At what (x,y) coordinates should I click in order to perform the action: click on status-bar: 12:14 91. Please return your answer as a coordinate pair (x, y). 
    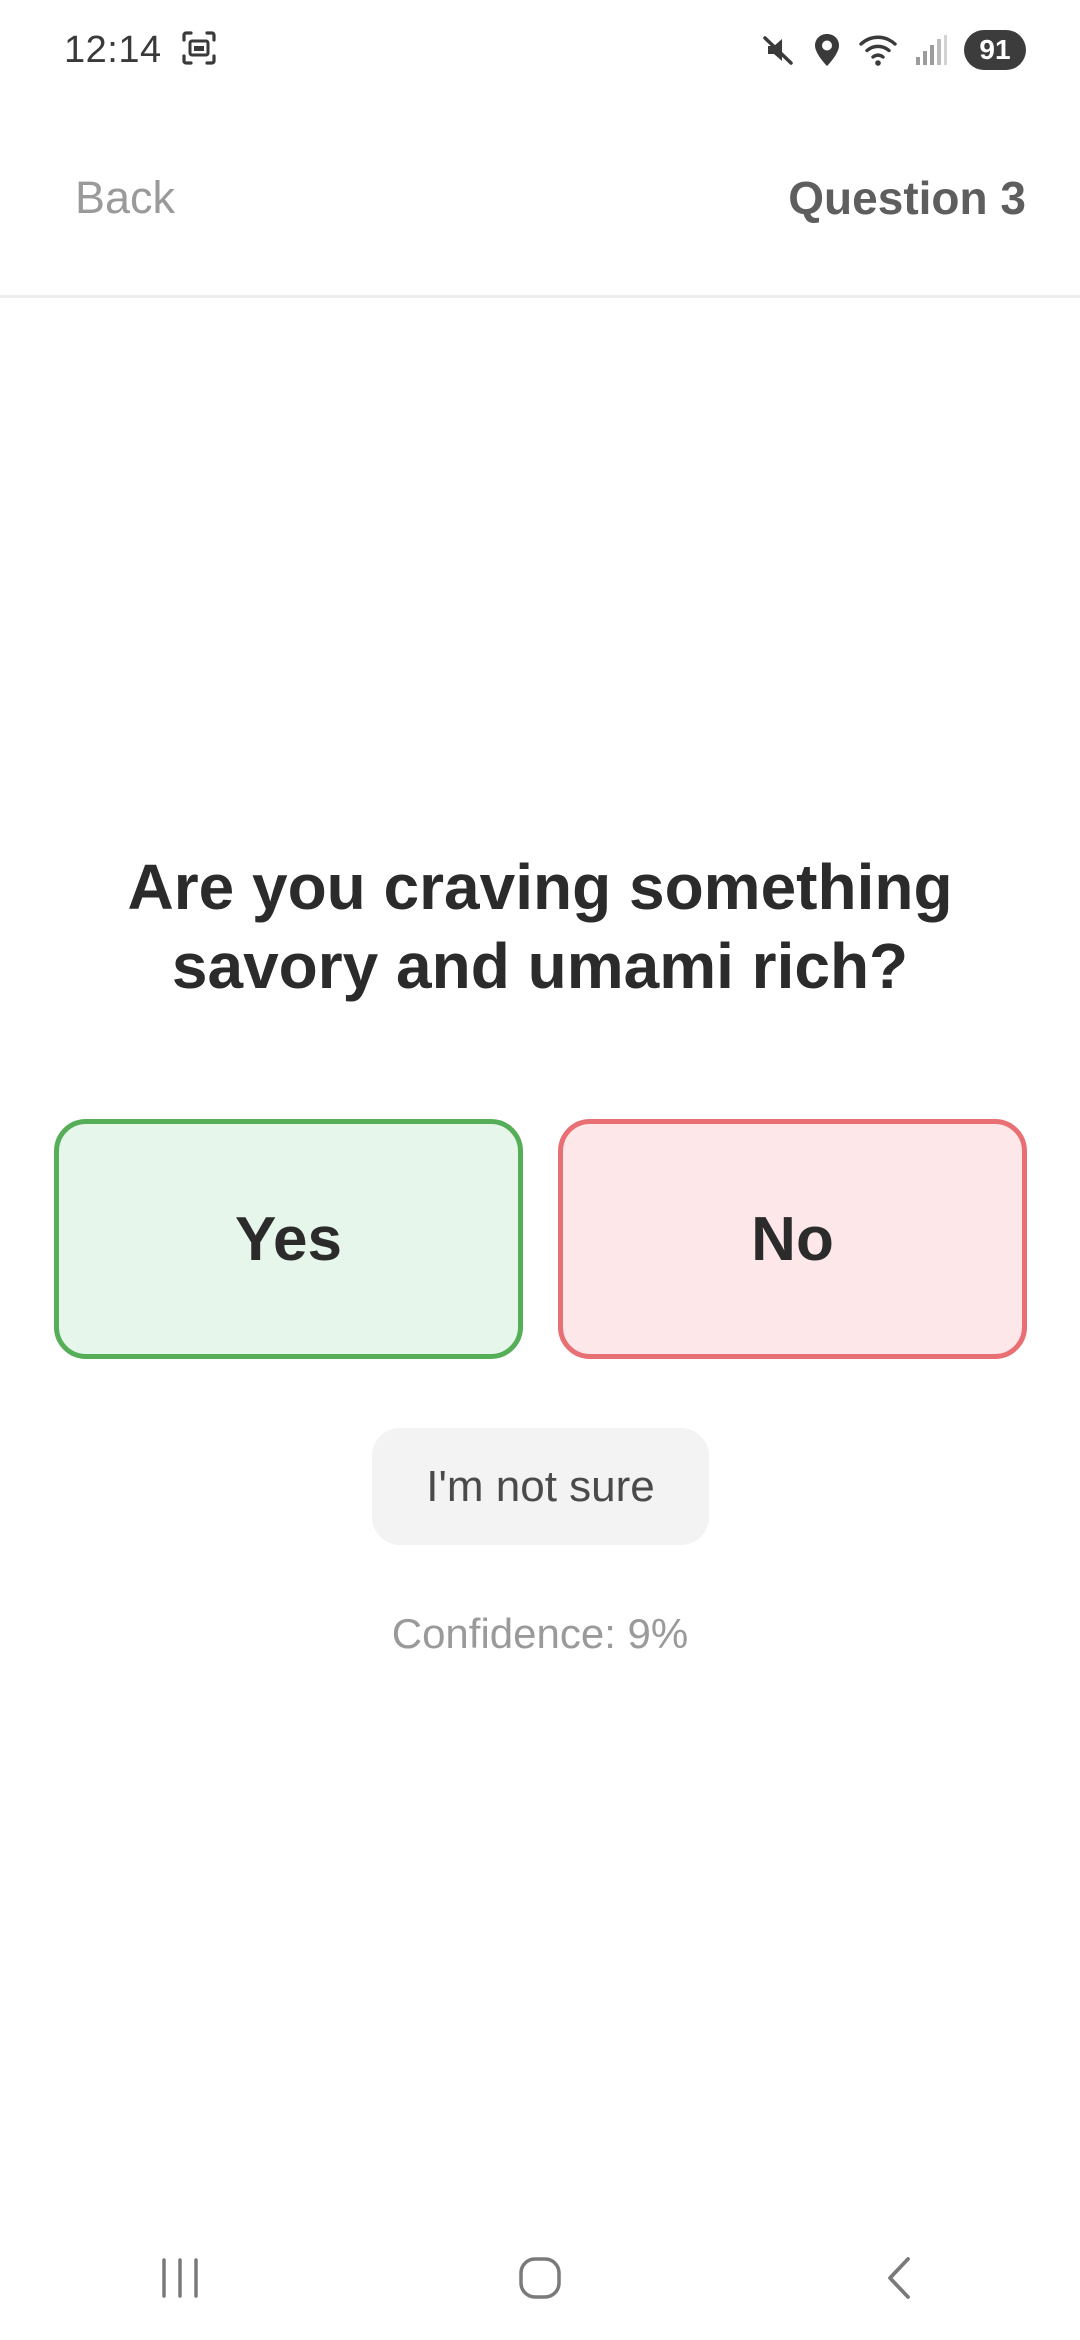
    Looking at the image, I should click on (540, 50).